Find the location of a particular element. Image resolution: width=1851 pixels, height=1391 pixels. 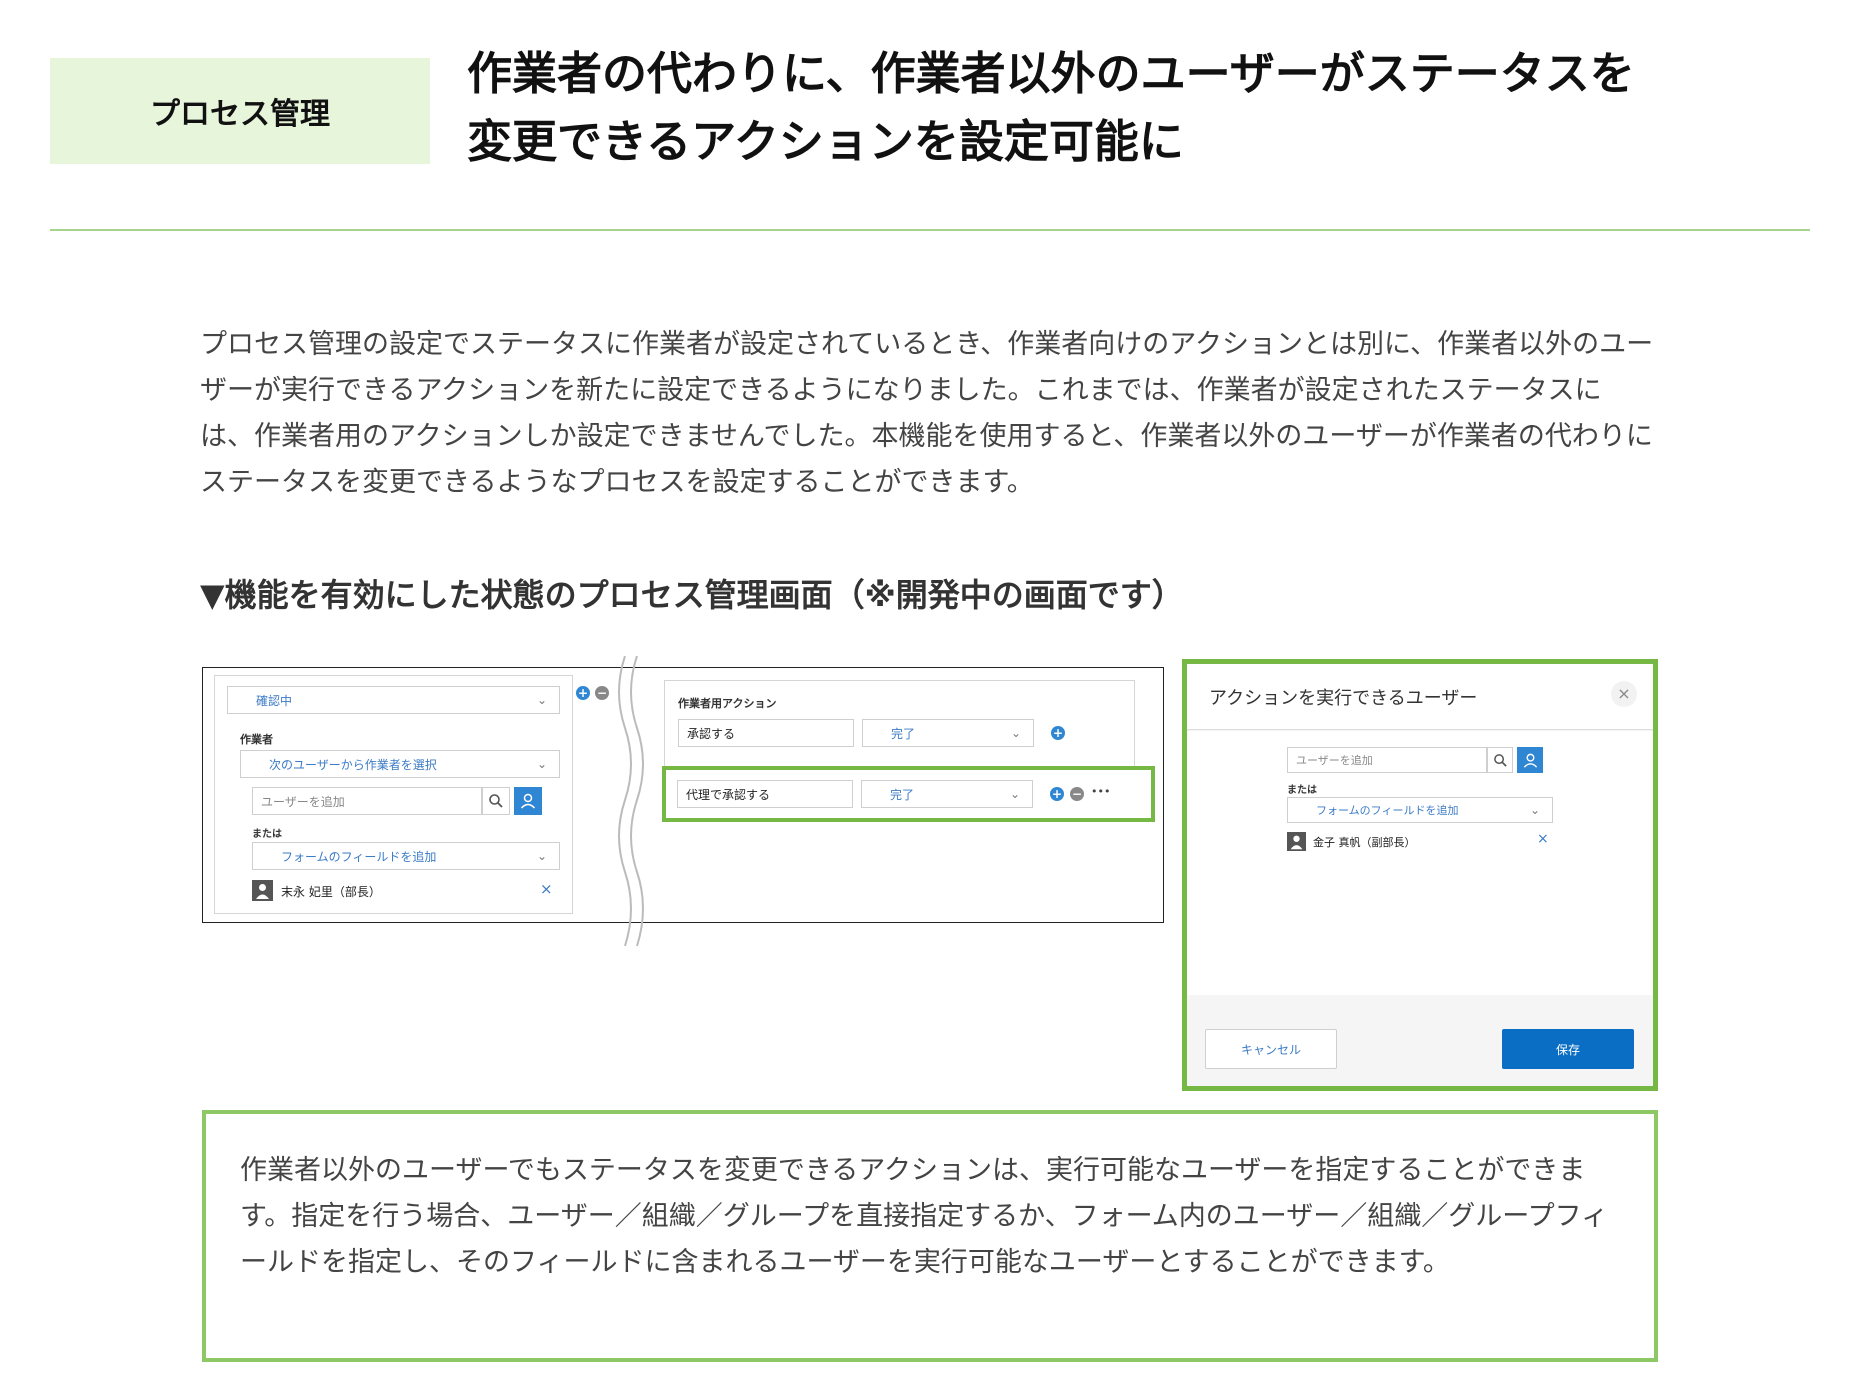

dialog-search-button is located at coordinates (1500, 760).